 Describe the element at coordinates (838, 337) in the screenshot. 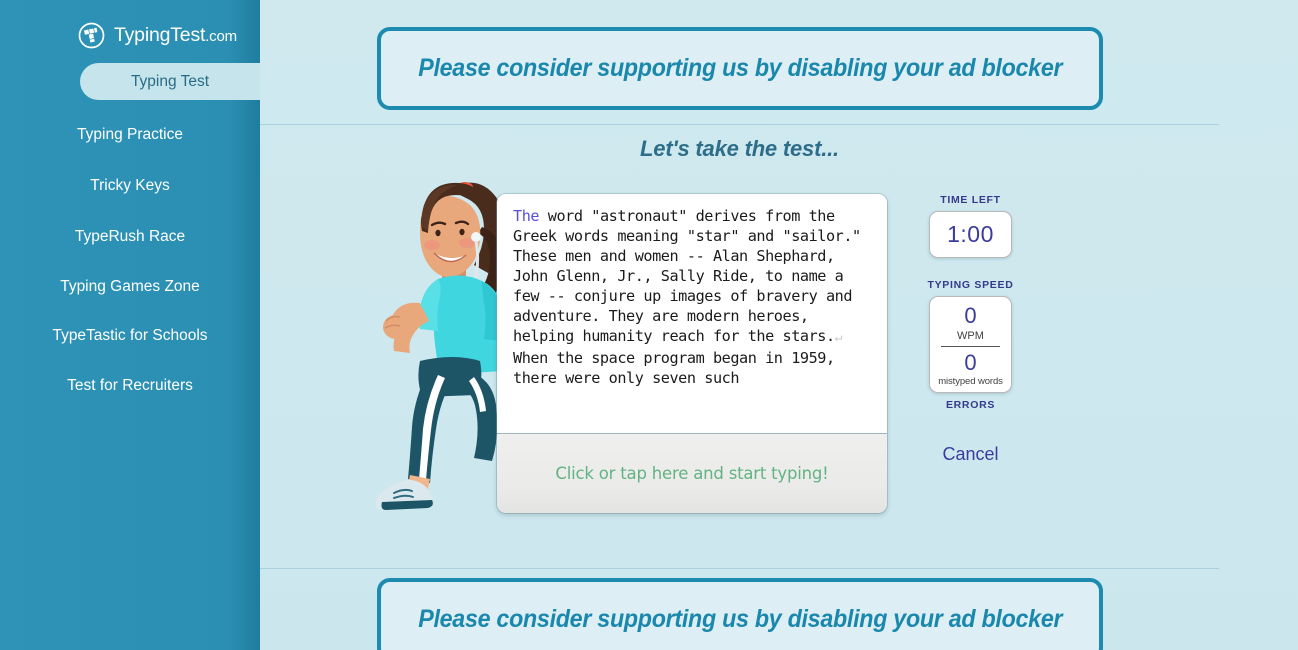

I see `return-symbol-icon: ↵` at that location.